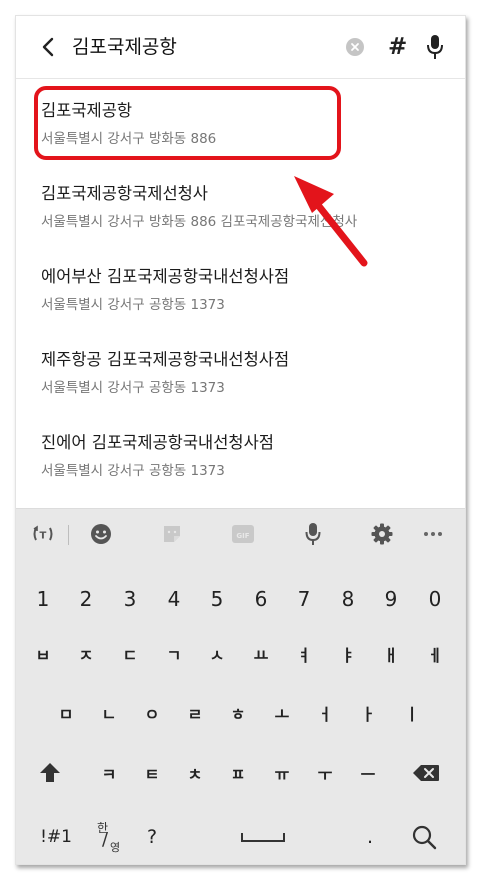 The width and height of the screenshot is (478, 878). I want to click on key-hieut: ㅎ, so click(238, 713).